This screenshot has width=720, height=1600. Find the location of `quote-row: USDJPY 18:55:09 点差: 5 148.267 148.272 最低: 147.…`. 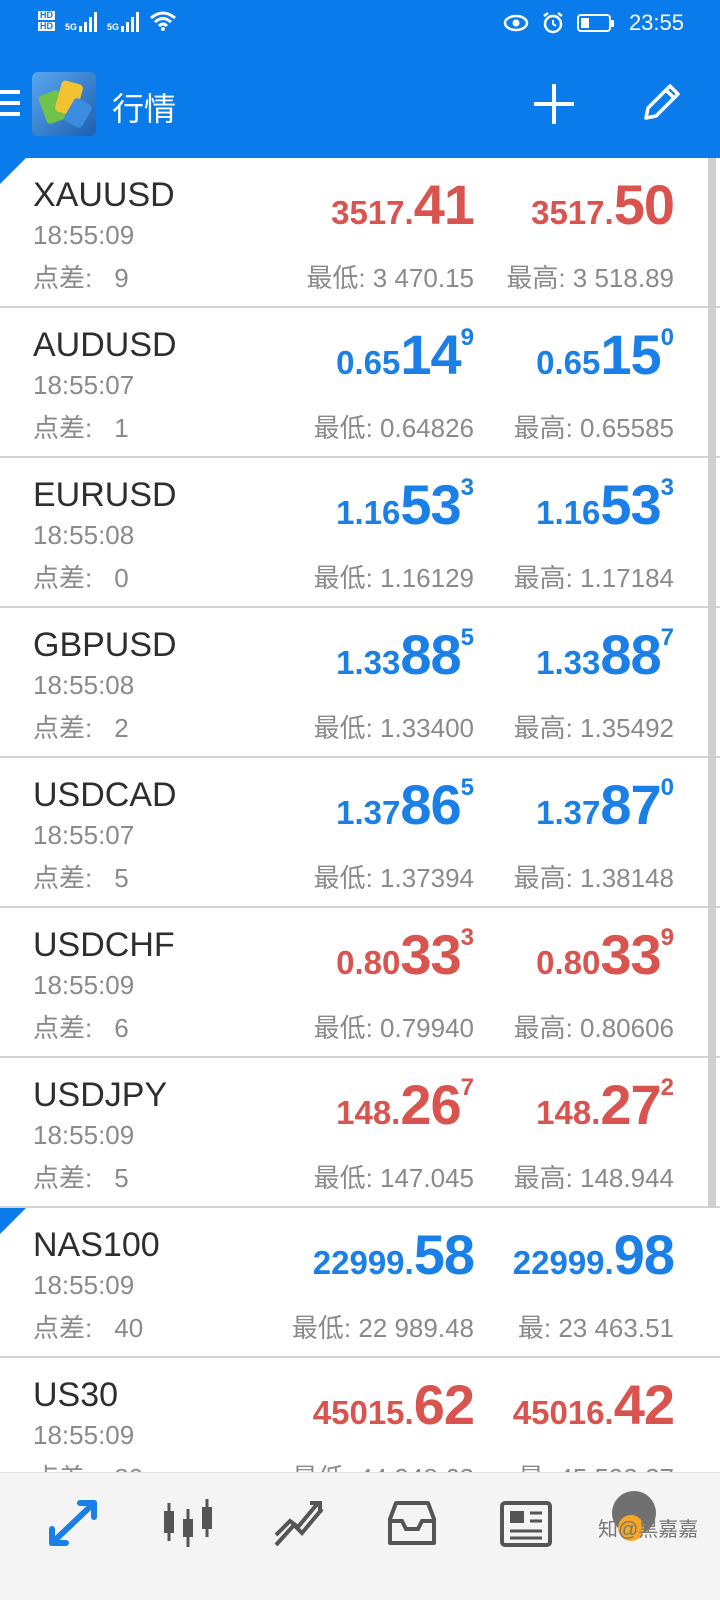

quote-row: USDJPY 18:55:09 点差: 5 148.267 148.272 最低: 147.… is located at coordinates (360, 1133).